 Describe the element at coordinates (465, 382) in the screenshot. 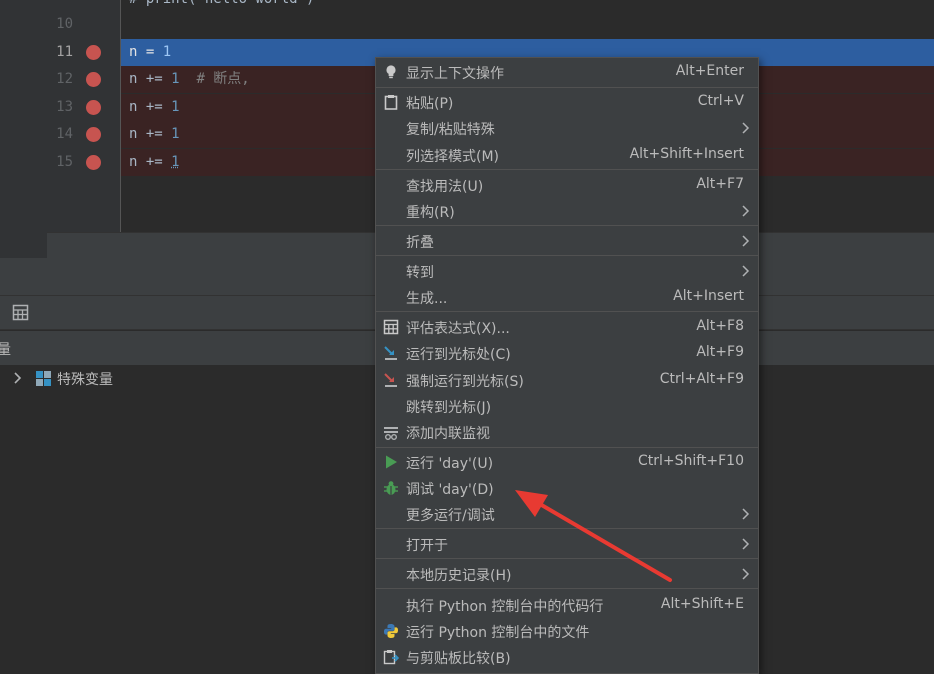

I see `menu-item-label: 强制运行到光标(S)` at that location.